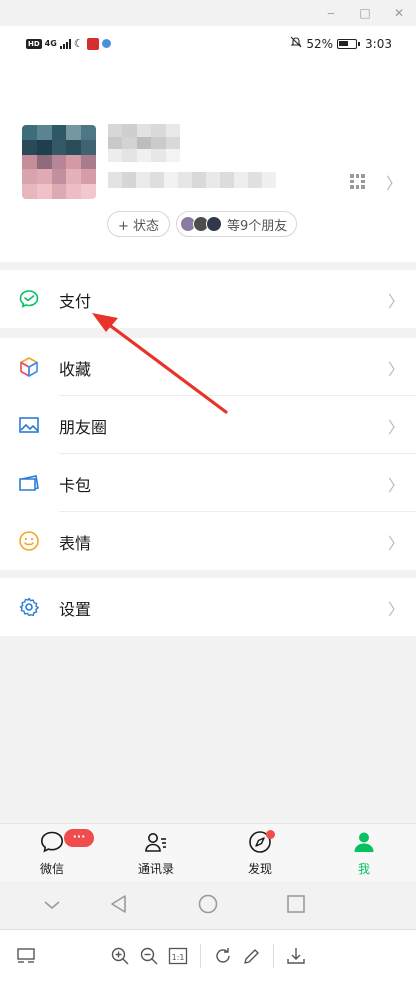 The image size is (416, 988). I want to click on edit-pencil-icon, so click(252, 956).